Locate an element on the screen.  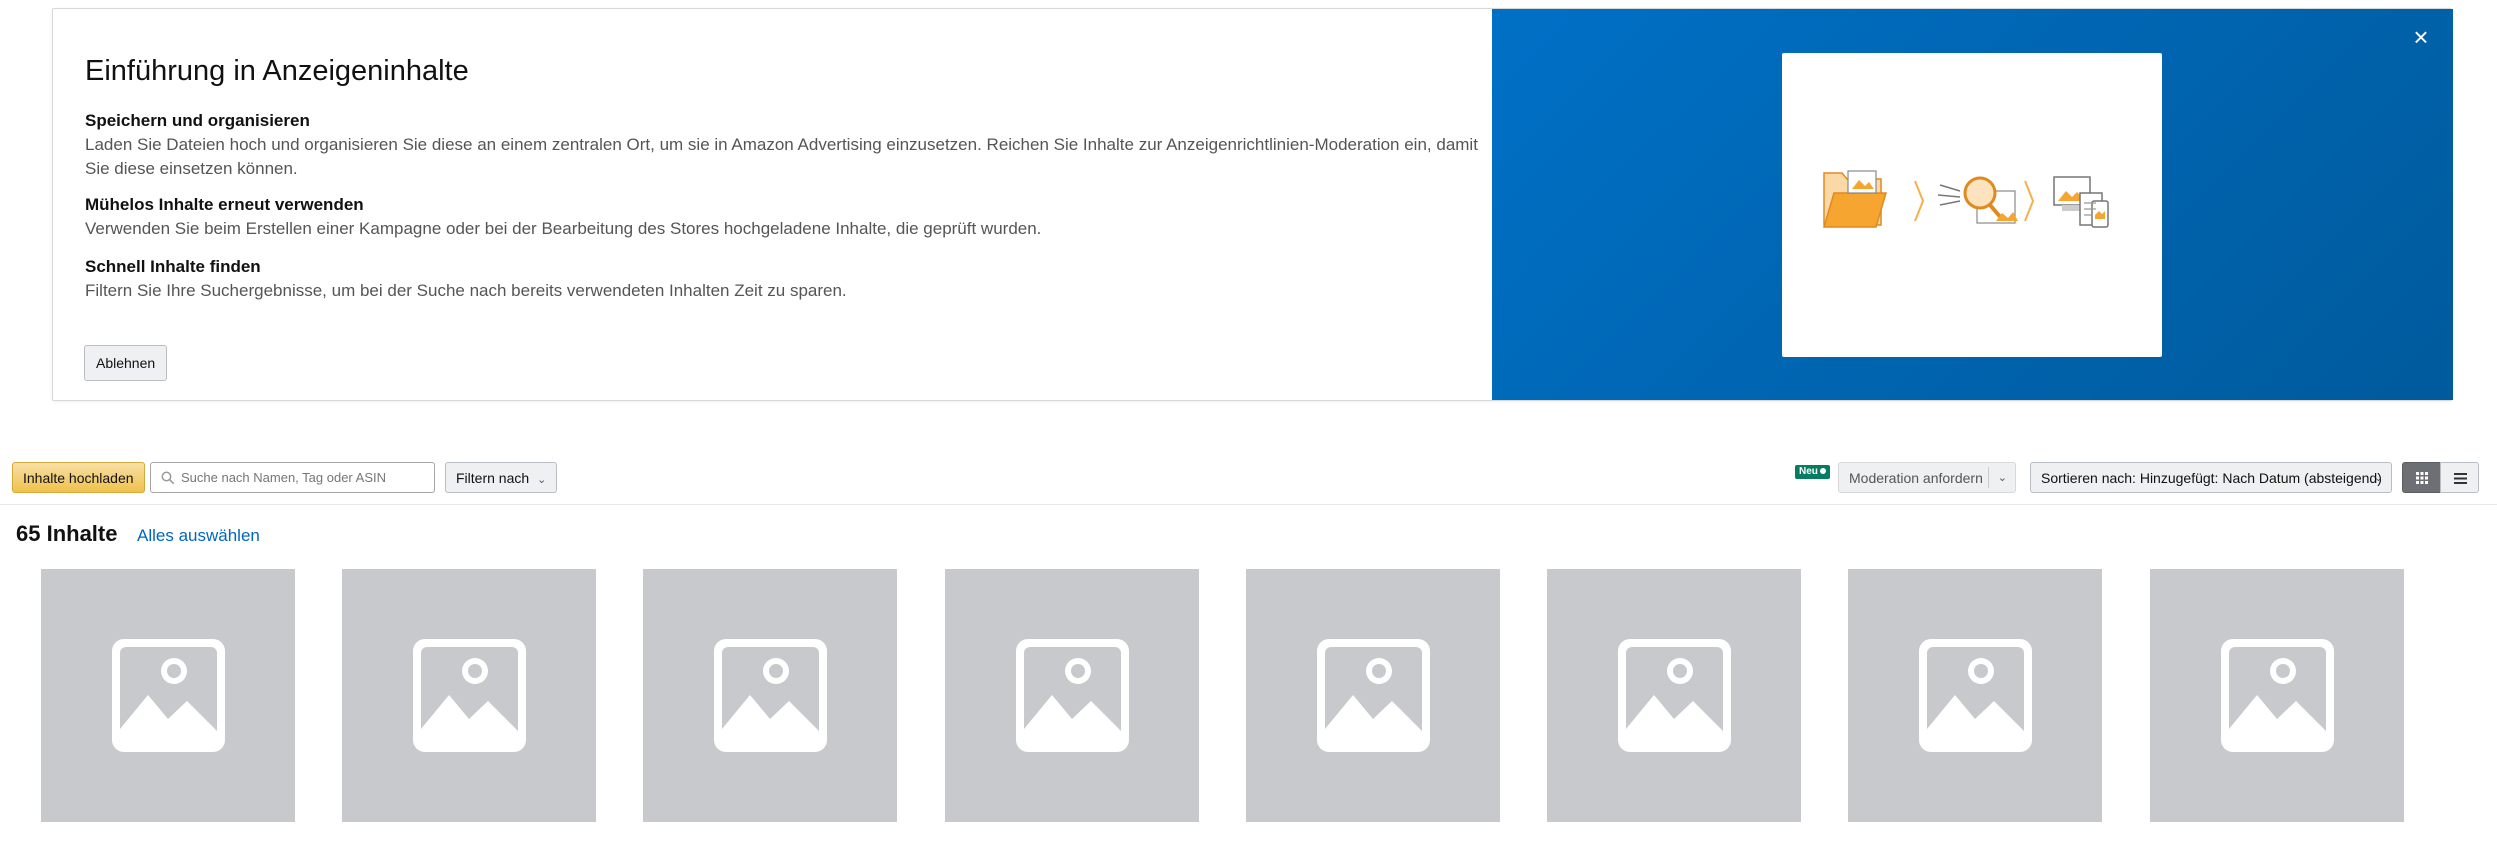
grid-icon is located at coordinates (2422, 478).